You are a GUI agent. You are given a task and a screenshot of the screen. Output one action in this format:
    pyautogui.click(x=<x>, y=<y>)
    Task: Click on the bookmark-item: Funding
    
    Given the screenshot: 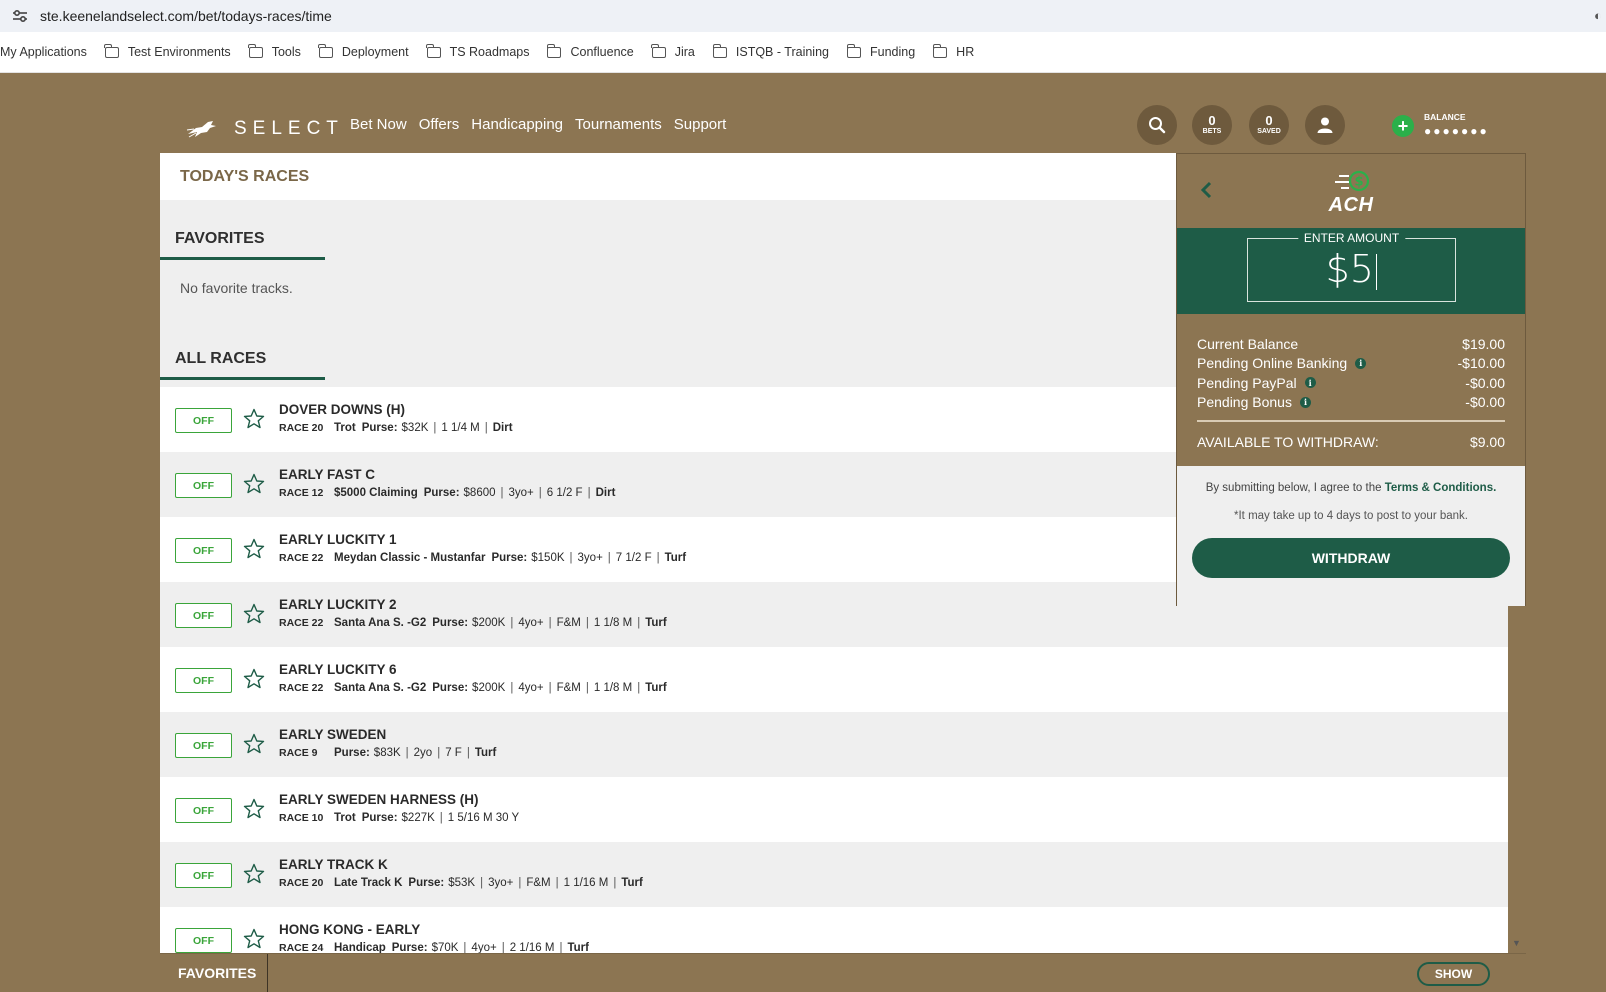 What is the action you would take?
    pyautogui.click(x=880, y=51)
    